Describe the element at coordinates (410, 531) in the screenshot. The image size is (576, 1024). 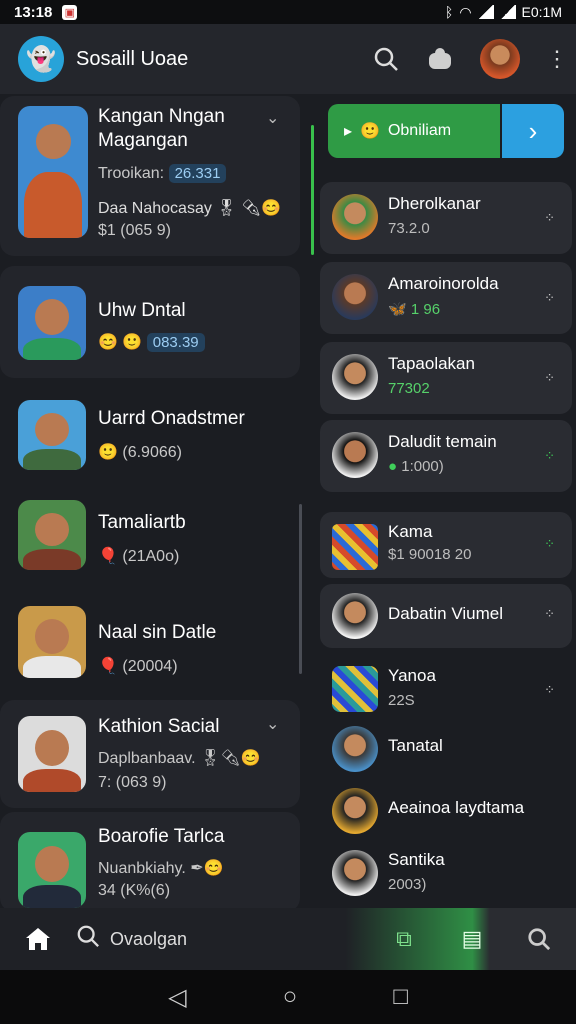
I see `contact-name: Kama` at that location.